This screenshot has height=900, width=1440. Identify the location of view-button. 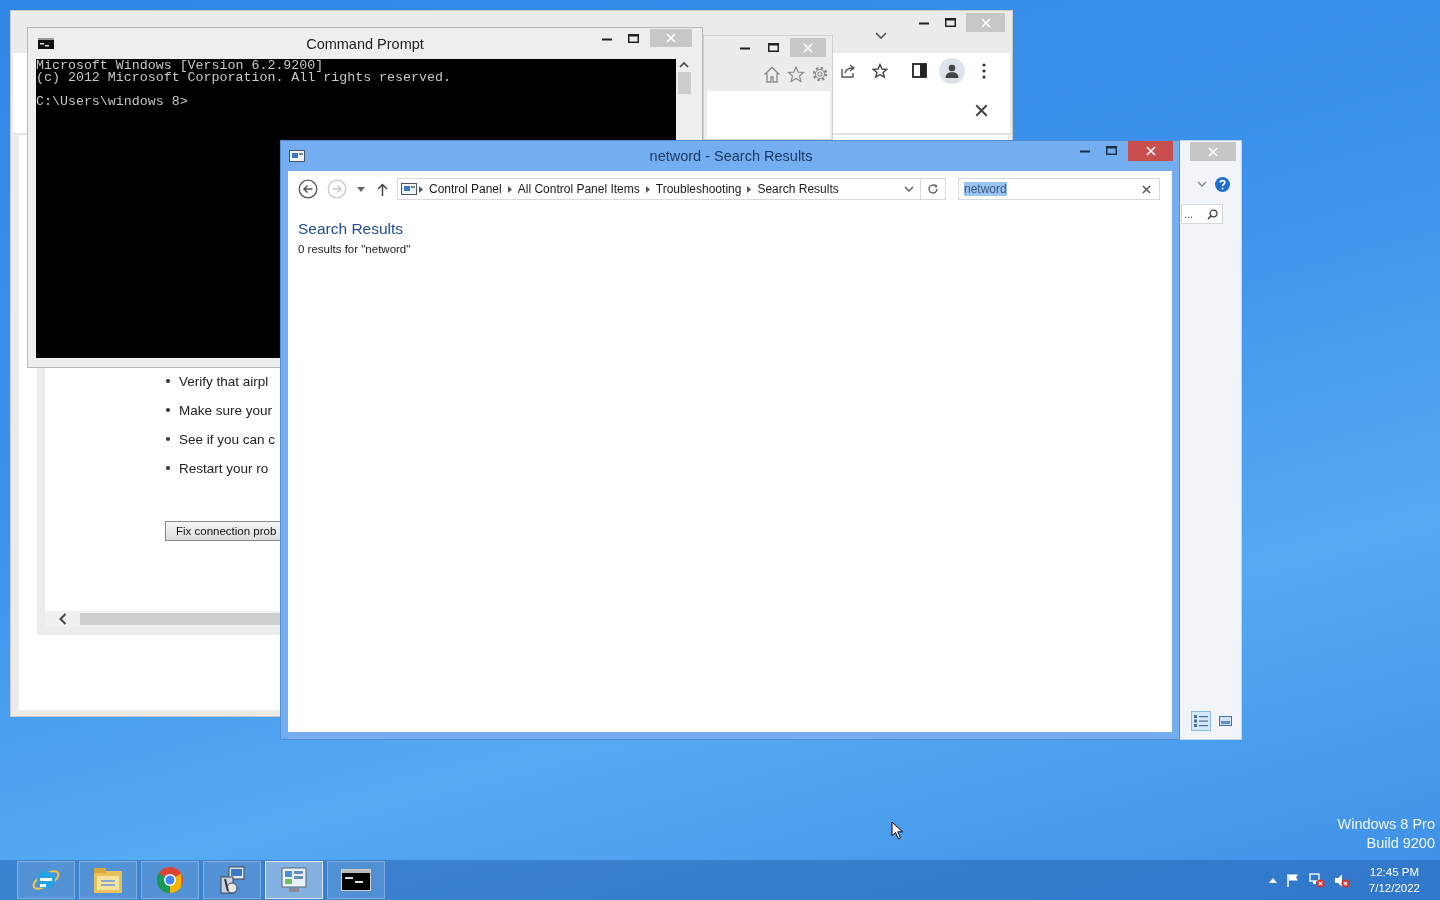
(1201, 721).